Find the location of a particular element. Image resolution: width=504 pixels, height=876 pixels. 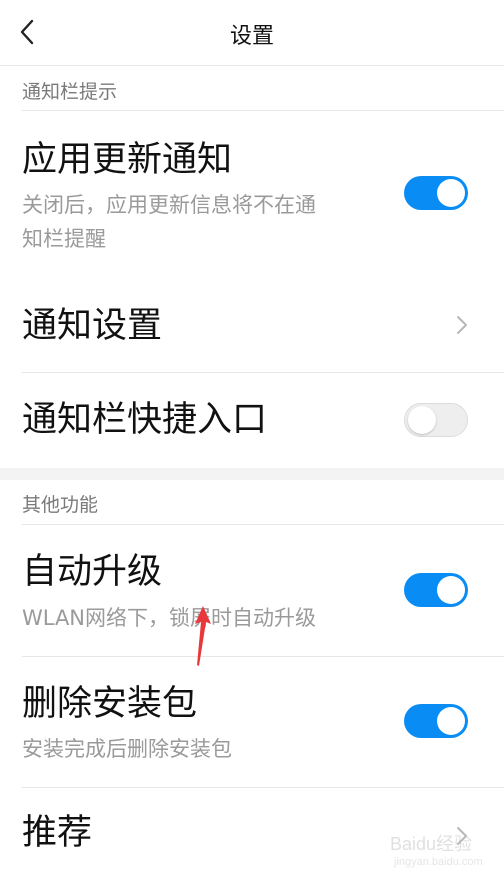

notification-settings-row: 通知设置 is located at coordinates (252, 324).